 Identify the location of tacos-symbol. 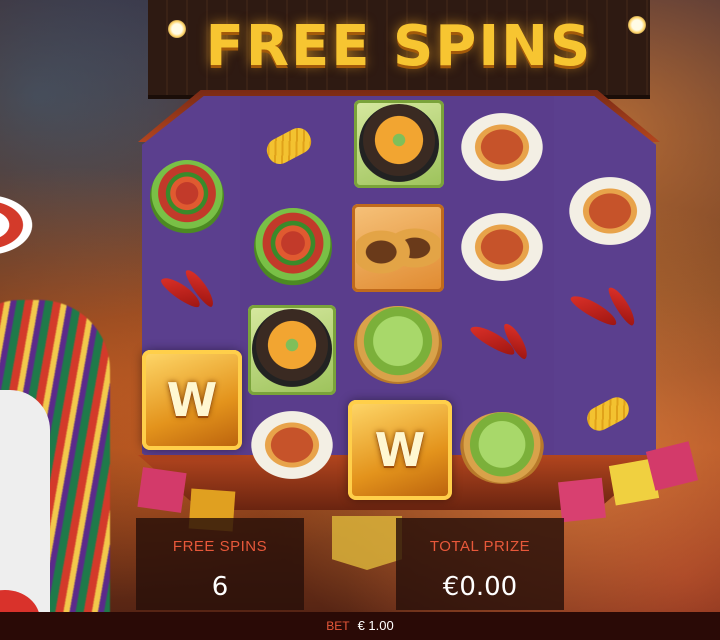
(398, 248).